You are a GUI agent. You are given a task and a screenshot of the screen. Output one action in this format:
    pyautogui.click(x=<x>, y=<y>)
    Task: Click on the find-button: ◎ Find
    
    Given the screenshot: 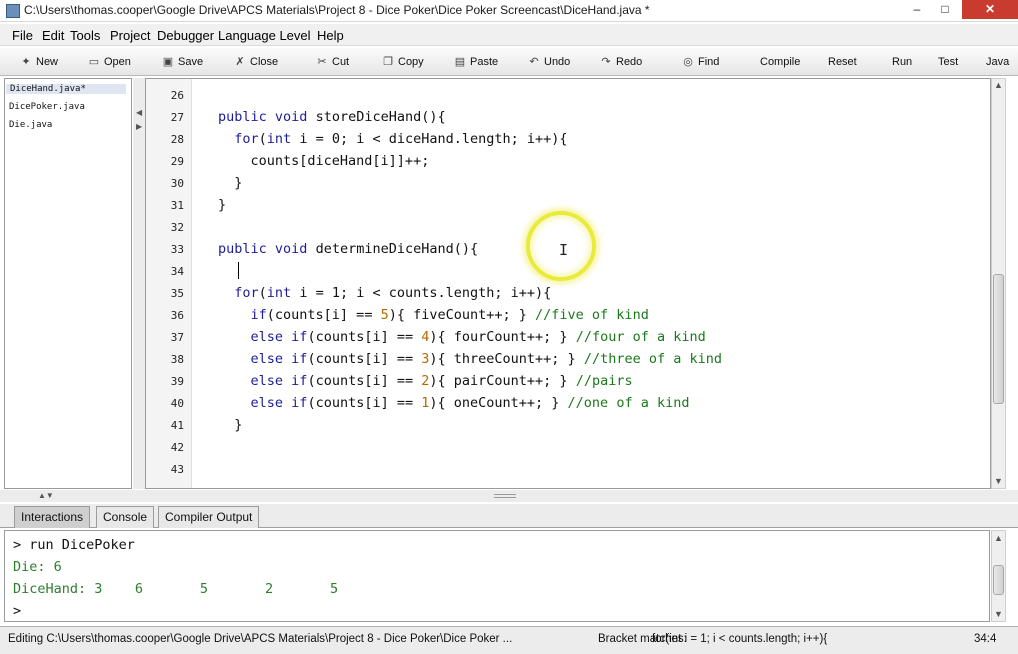 What is the action you would take?
    pyautogui.click(x=700, y=62)
    